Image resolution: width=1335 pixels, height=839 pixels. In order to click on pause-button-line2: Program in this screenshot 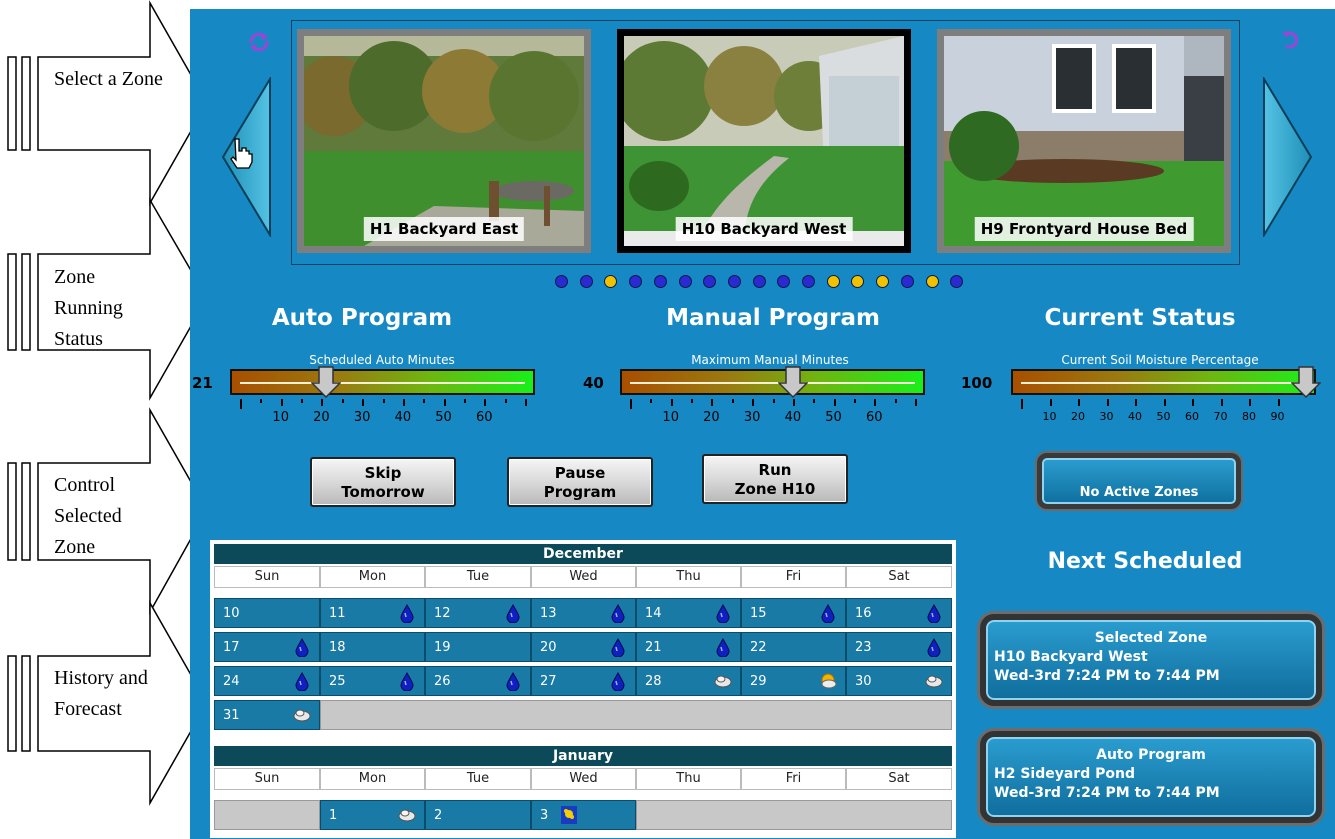, I will do `click(580, 492)`.